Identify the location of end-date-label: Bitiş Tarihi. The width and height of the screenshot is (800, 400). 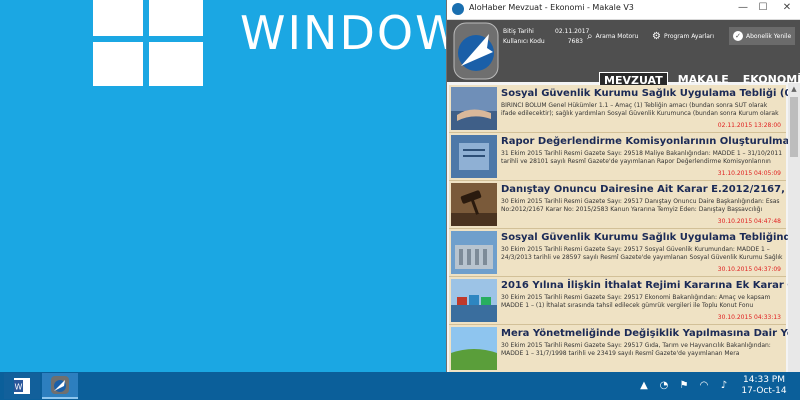
(518, 31).